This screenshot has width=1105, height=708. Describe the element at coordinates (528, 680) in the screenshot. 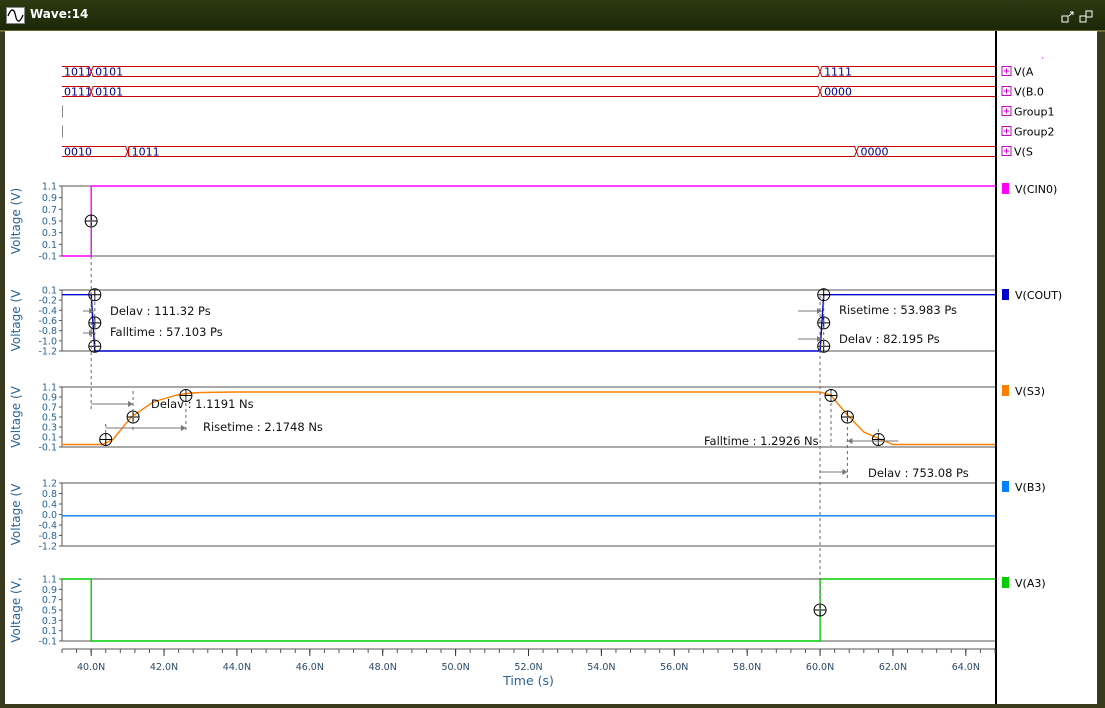

I see `x-axis-label: Time (s)` at that location.